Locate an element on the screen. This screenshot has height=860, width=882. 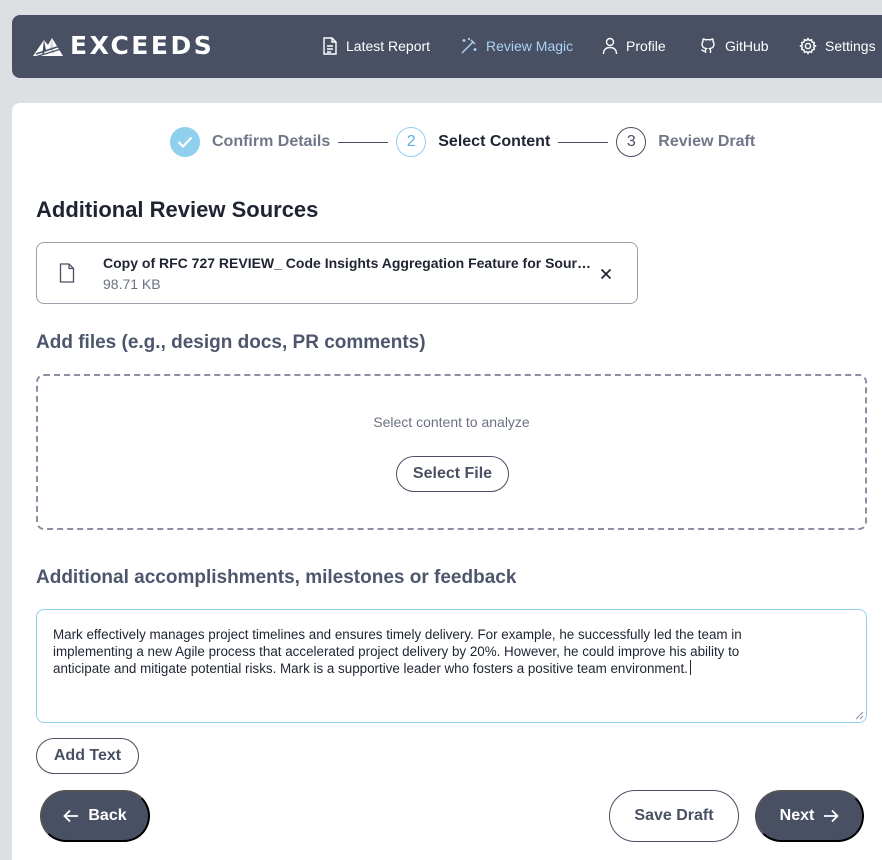
file-icon is located at coordinates (67, 273).